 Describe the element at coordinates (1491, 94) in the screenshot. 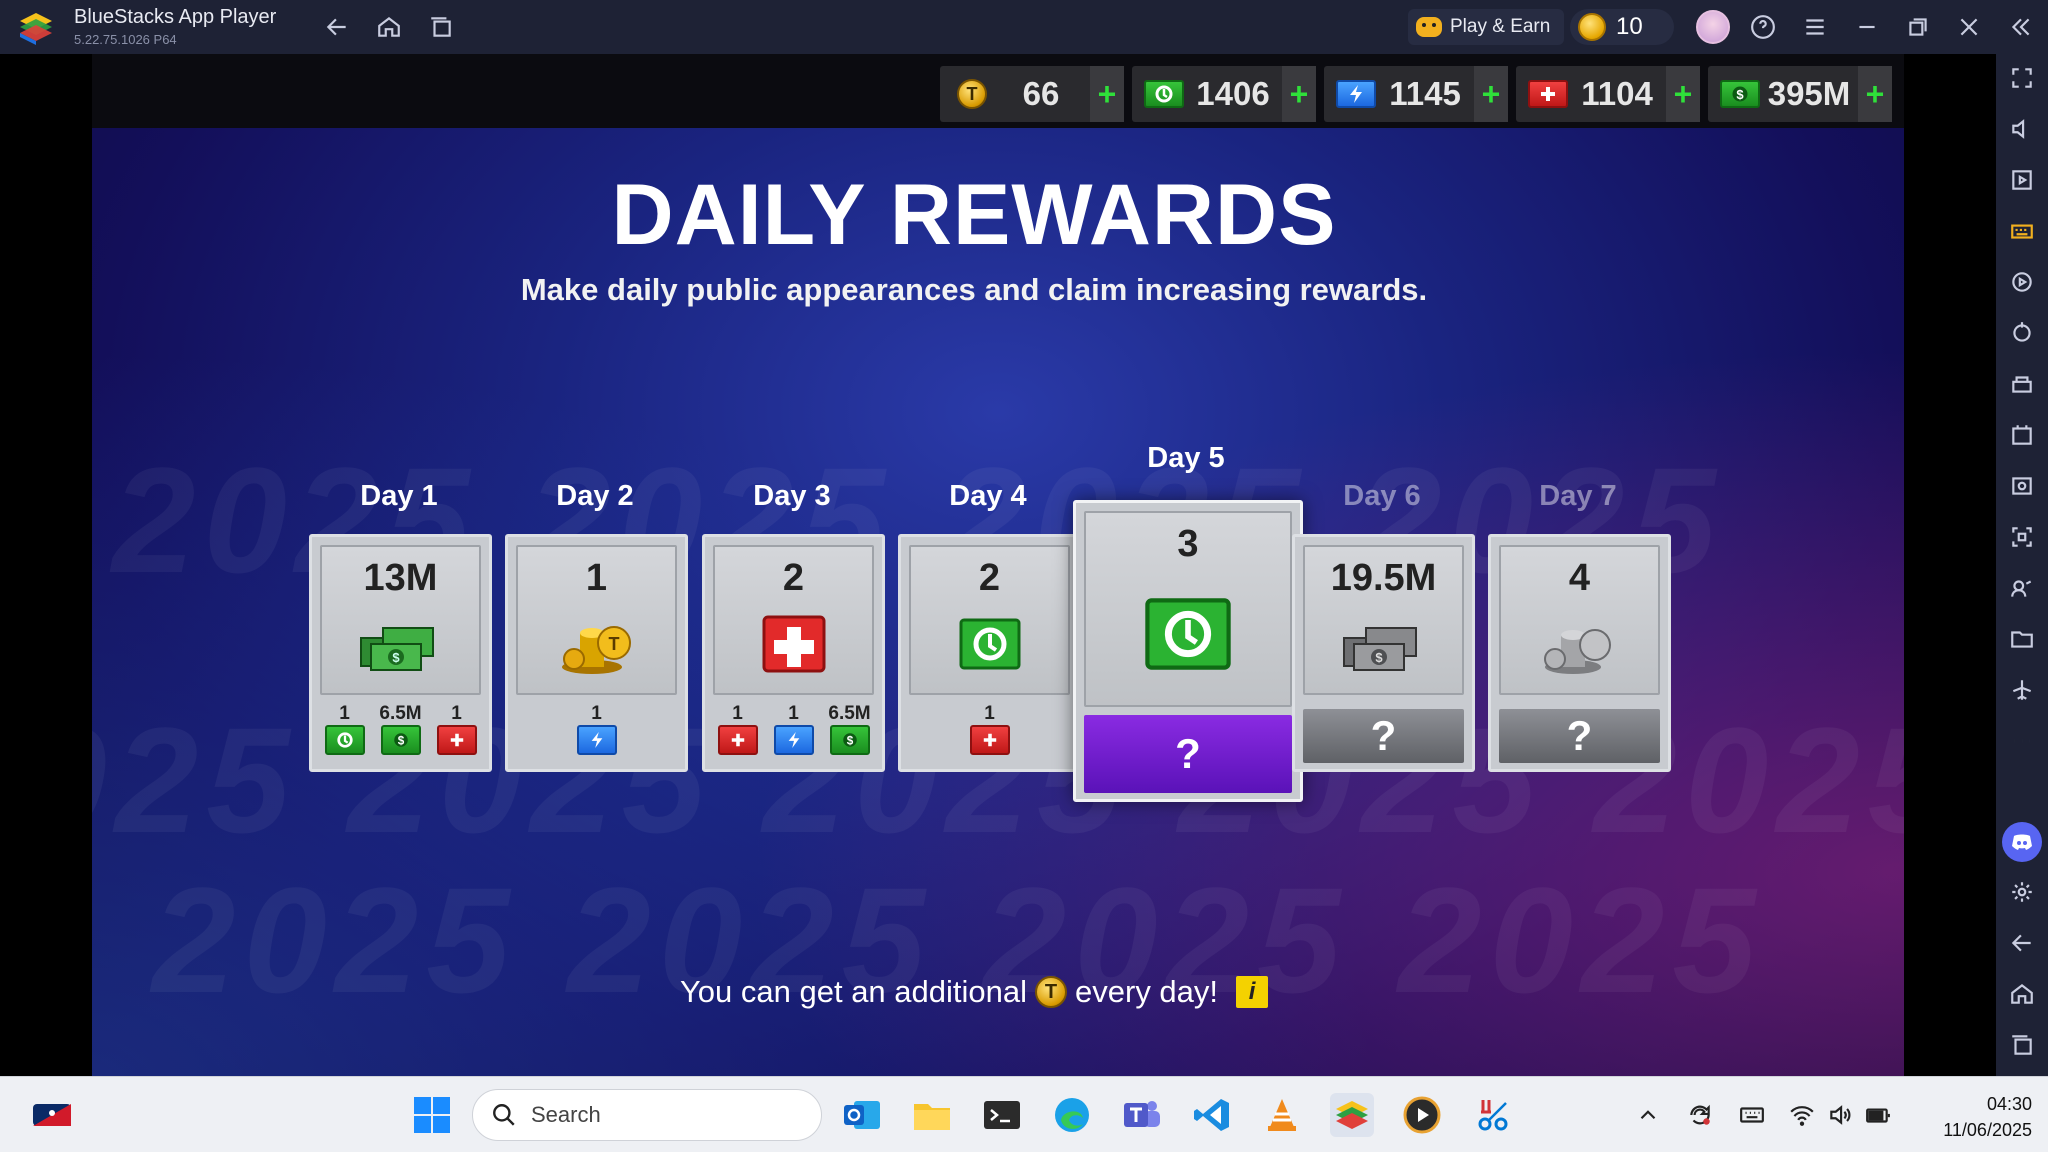

I see `add-energy-button: +` at that location.